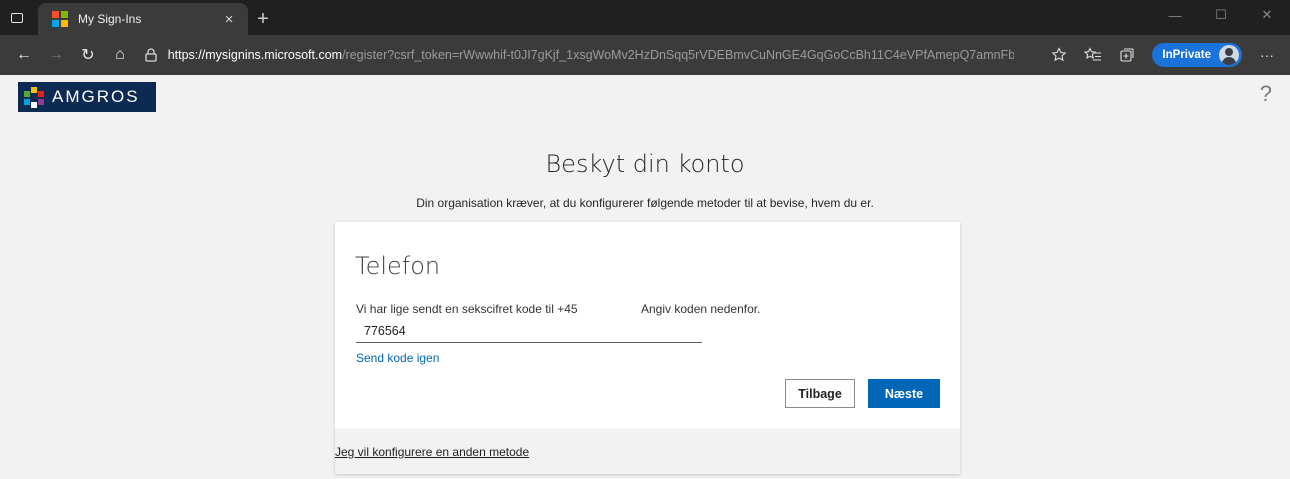 This screenshot has height=479, width=1290. I want to click on configure-other-method-link: Jeg vil konfigurere en anden metode, so click(432, 452).